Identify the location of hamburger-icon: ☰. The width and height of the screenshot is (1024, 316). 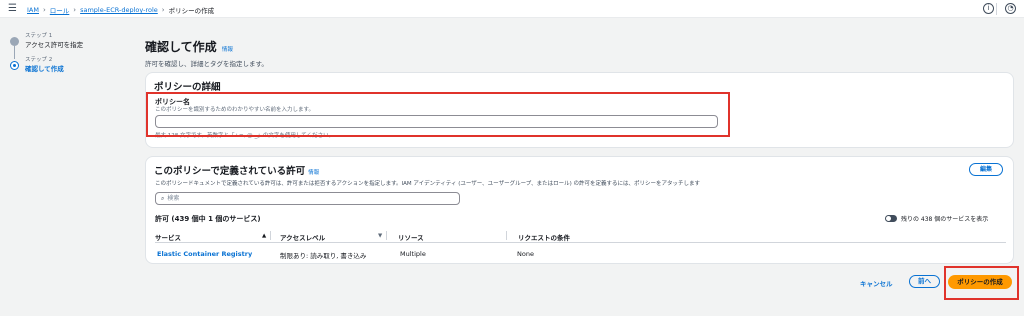
(12, 9).